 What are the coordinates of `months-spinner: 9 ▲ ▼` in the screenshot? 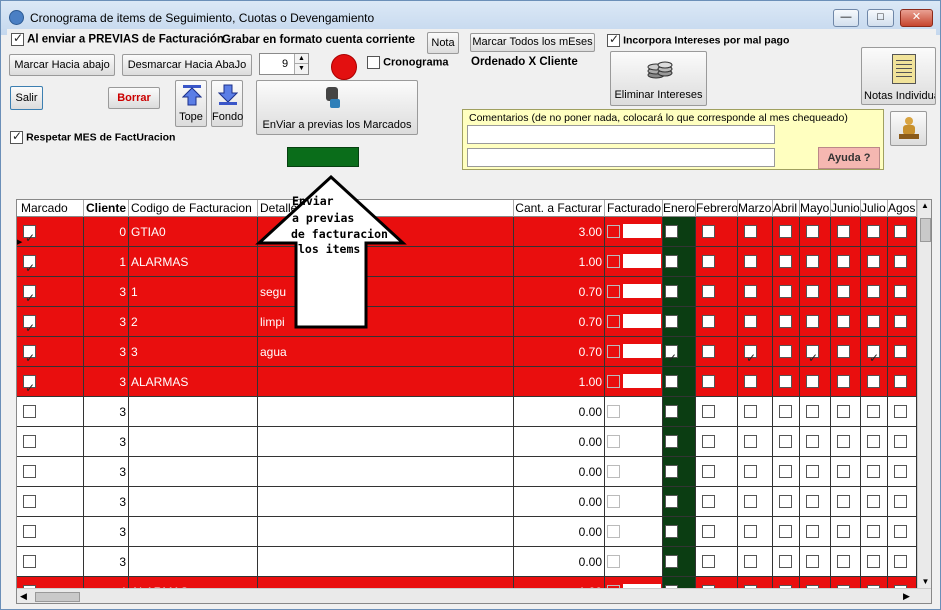 It's located at (284, 64).